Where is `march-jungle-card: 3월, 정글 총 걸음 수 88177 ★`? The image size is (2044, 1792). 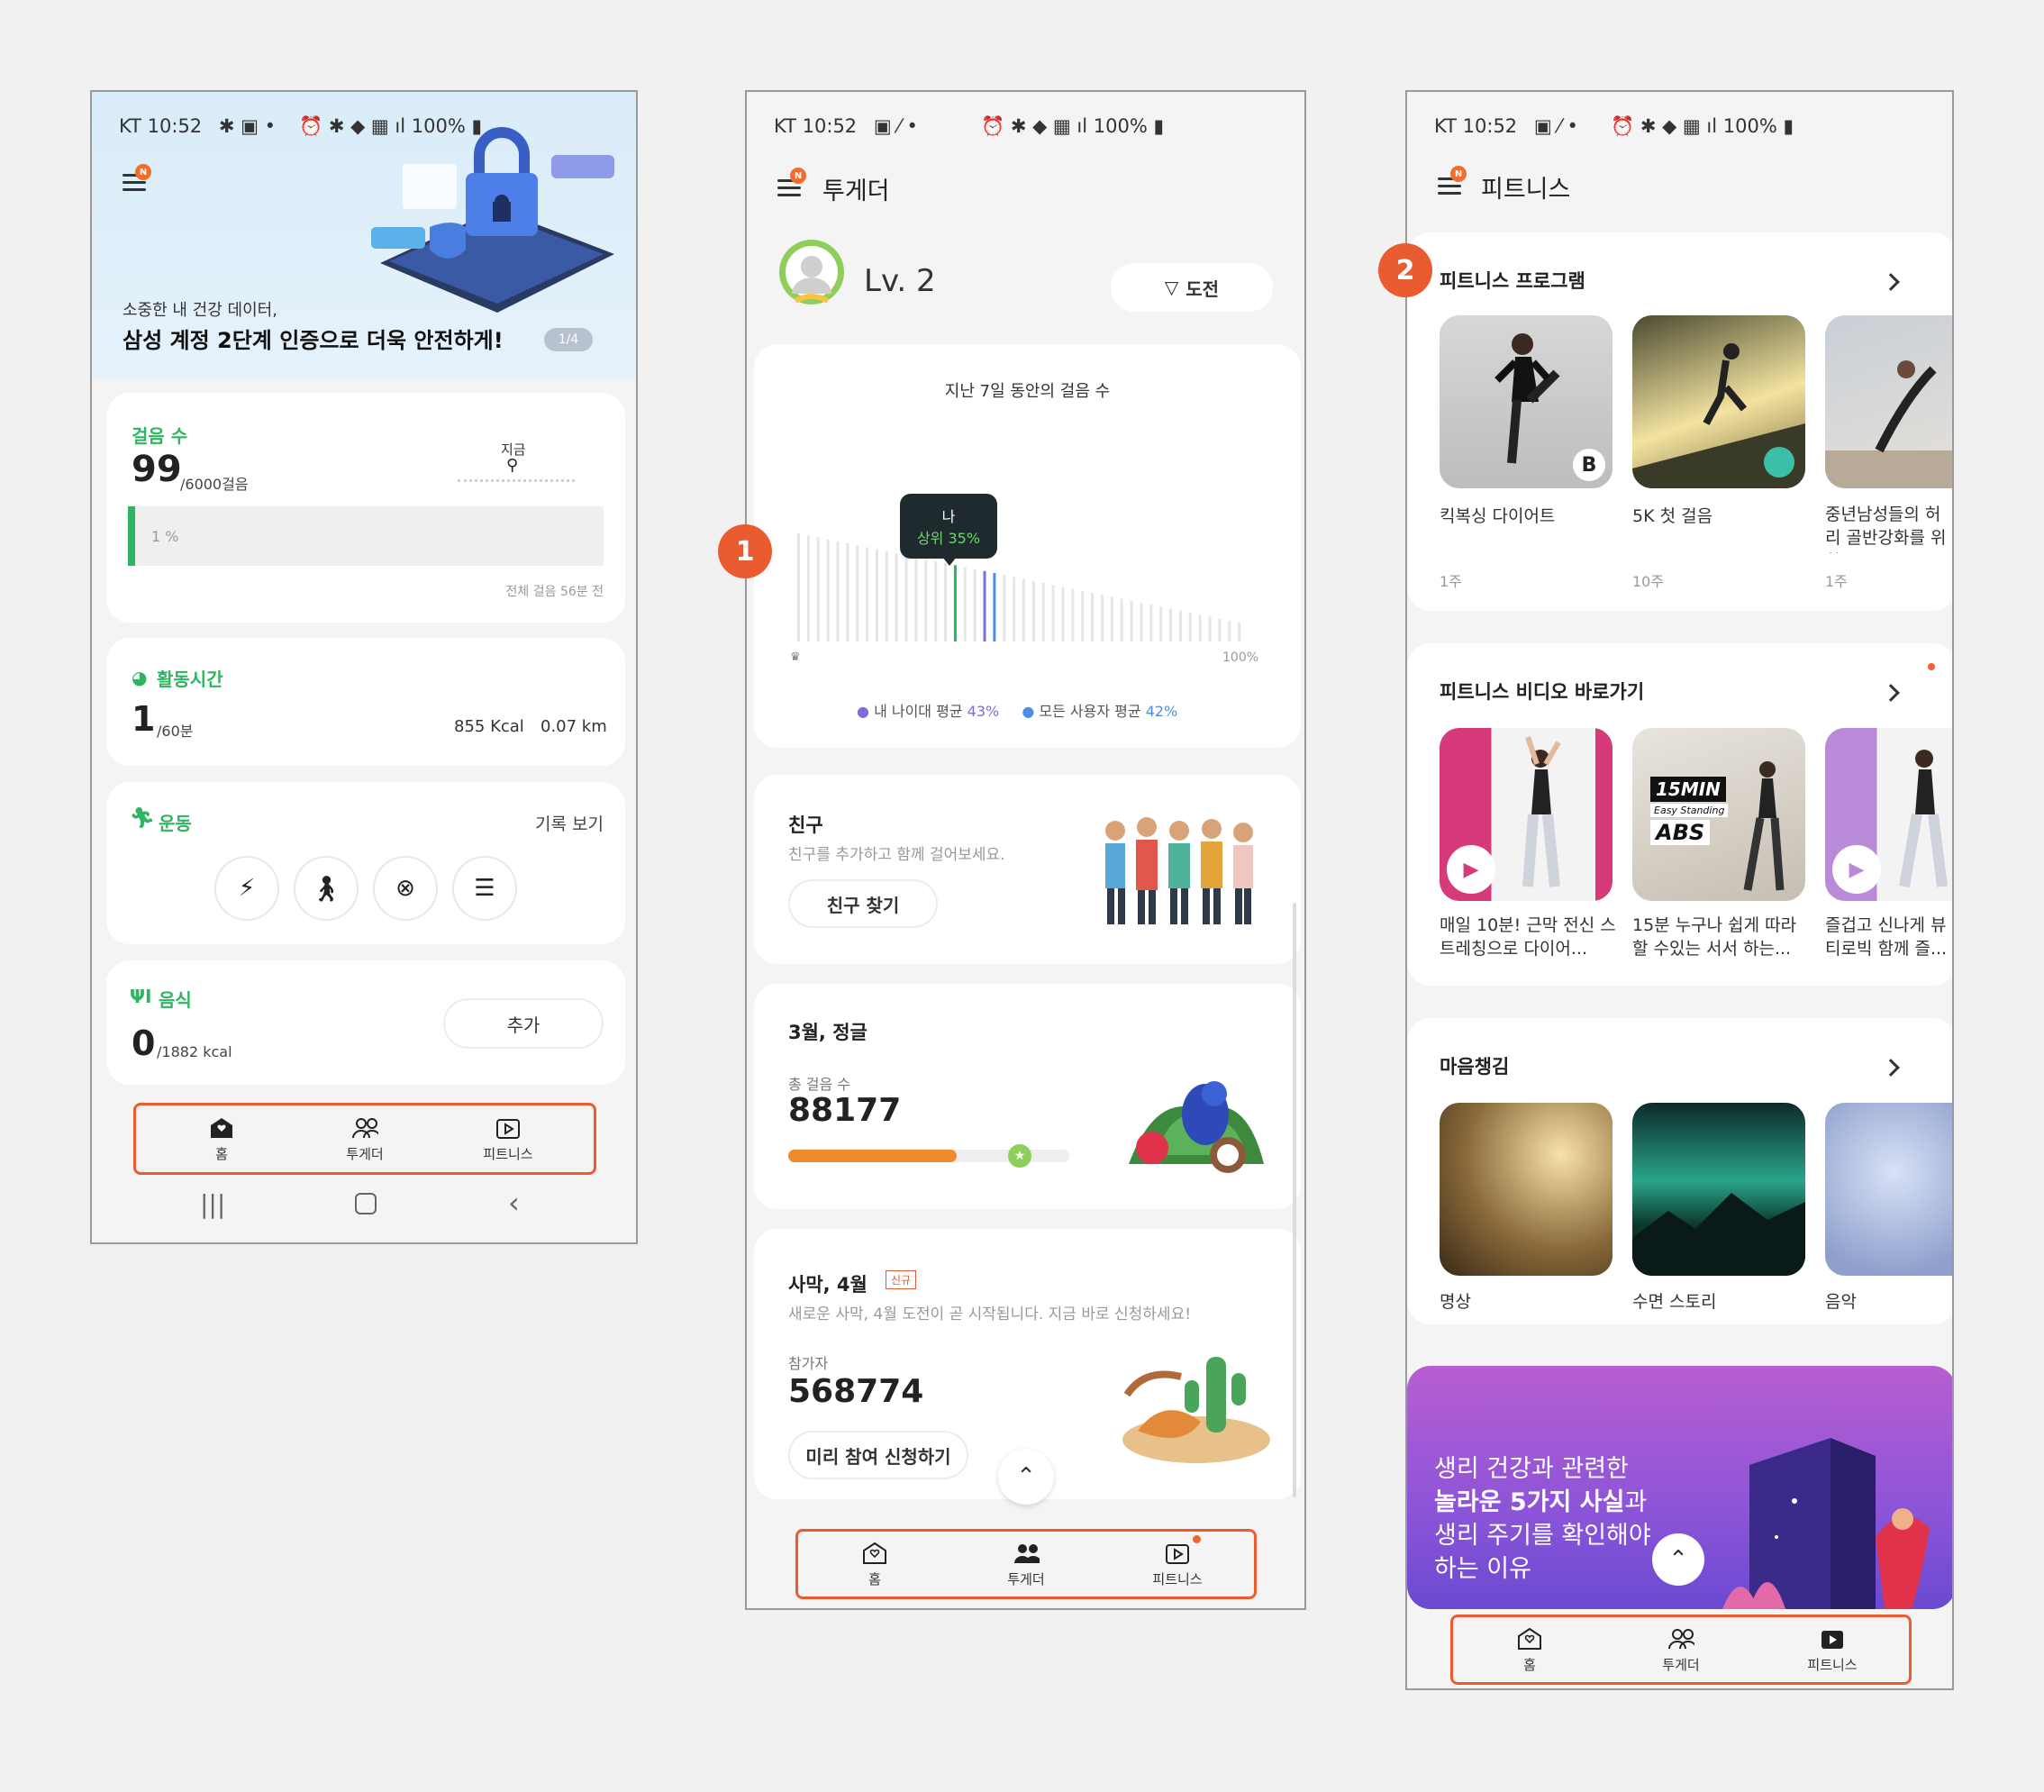
march-jungle-card: 3월, 정글 총 걸음 수 88177 ★ is located at coordinates (1028, 1097).